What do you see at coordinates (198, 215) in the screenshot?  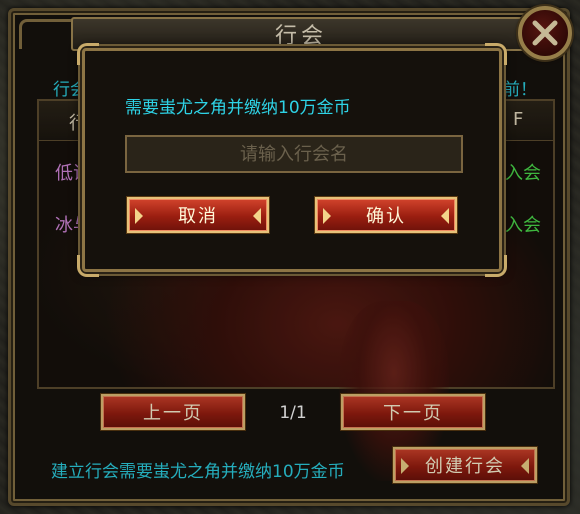 I see `cancel-button: 取消` at bounding box center [198, 215].